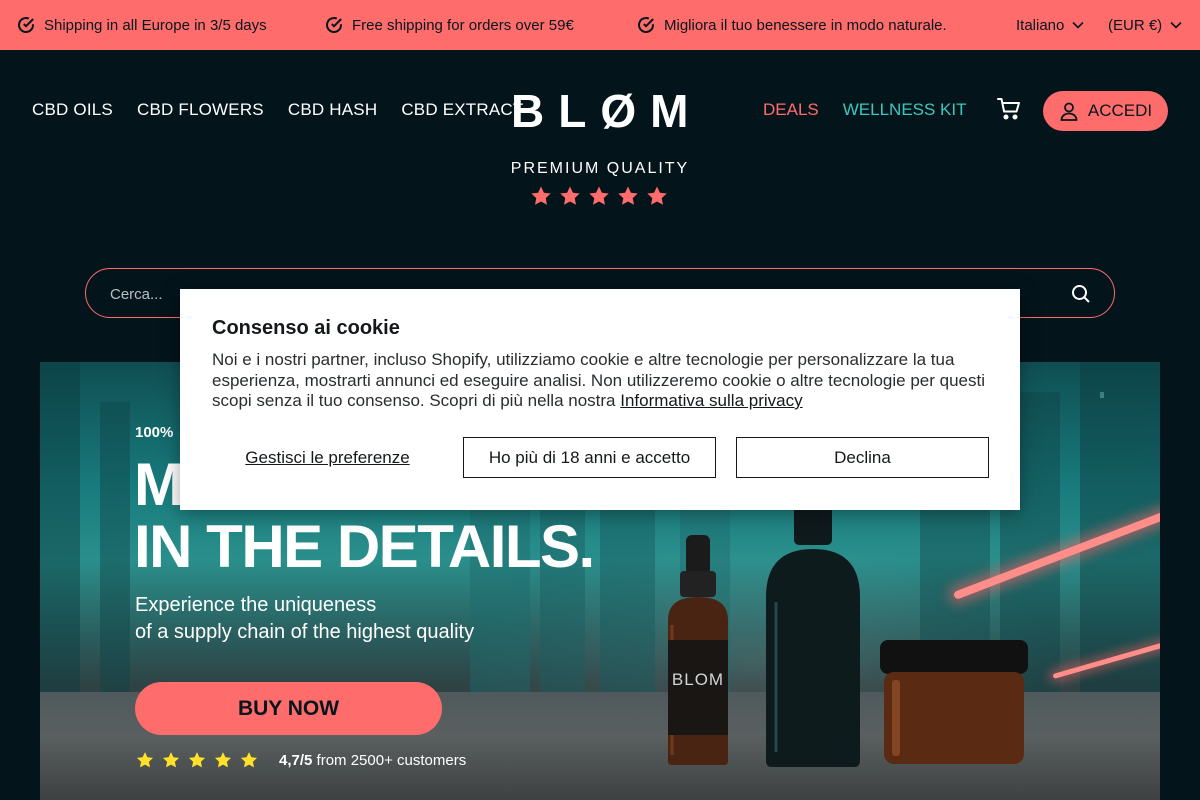 The height and width of the screenshot is (800, 1200). I want to click on rating-value: 4,7/5, so click(296, 760).